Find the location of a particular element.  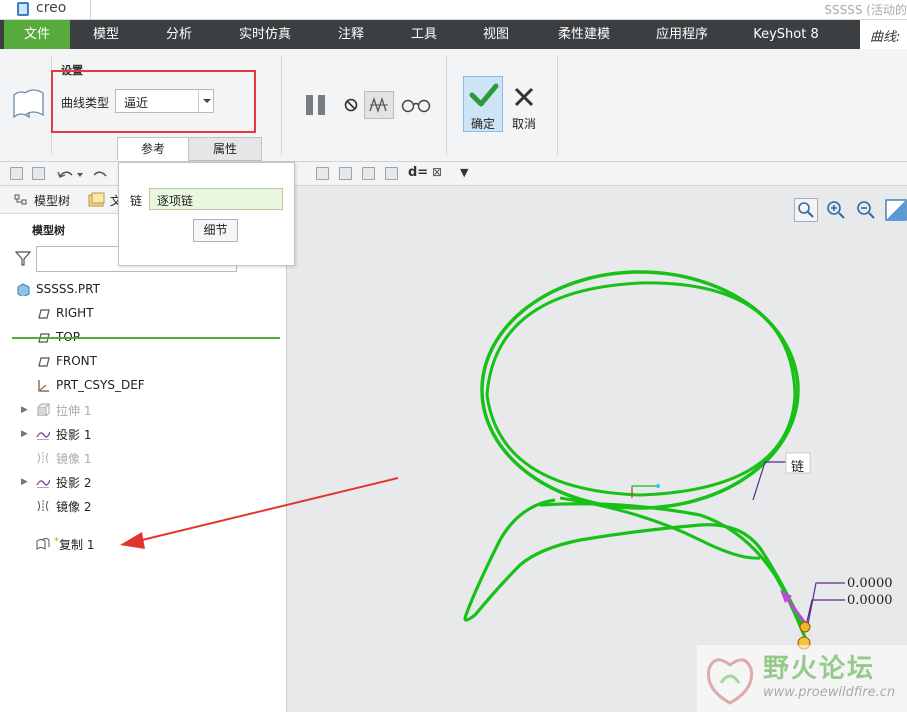

dimension-value-2: 0.0000 is located at coordinates (870, 600).